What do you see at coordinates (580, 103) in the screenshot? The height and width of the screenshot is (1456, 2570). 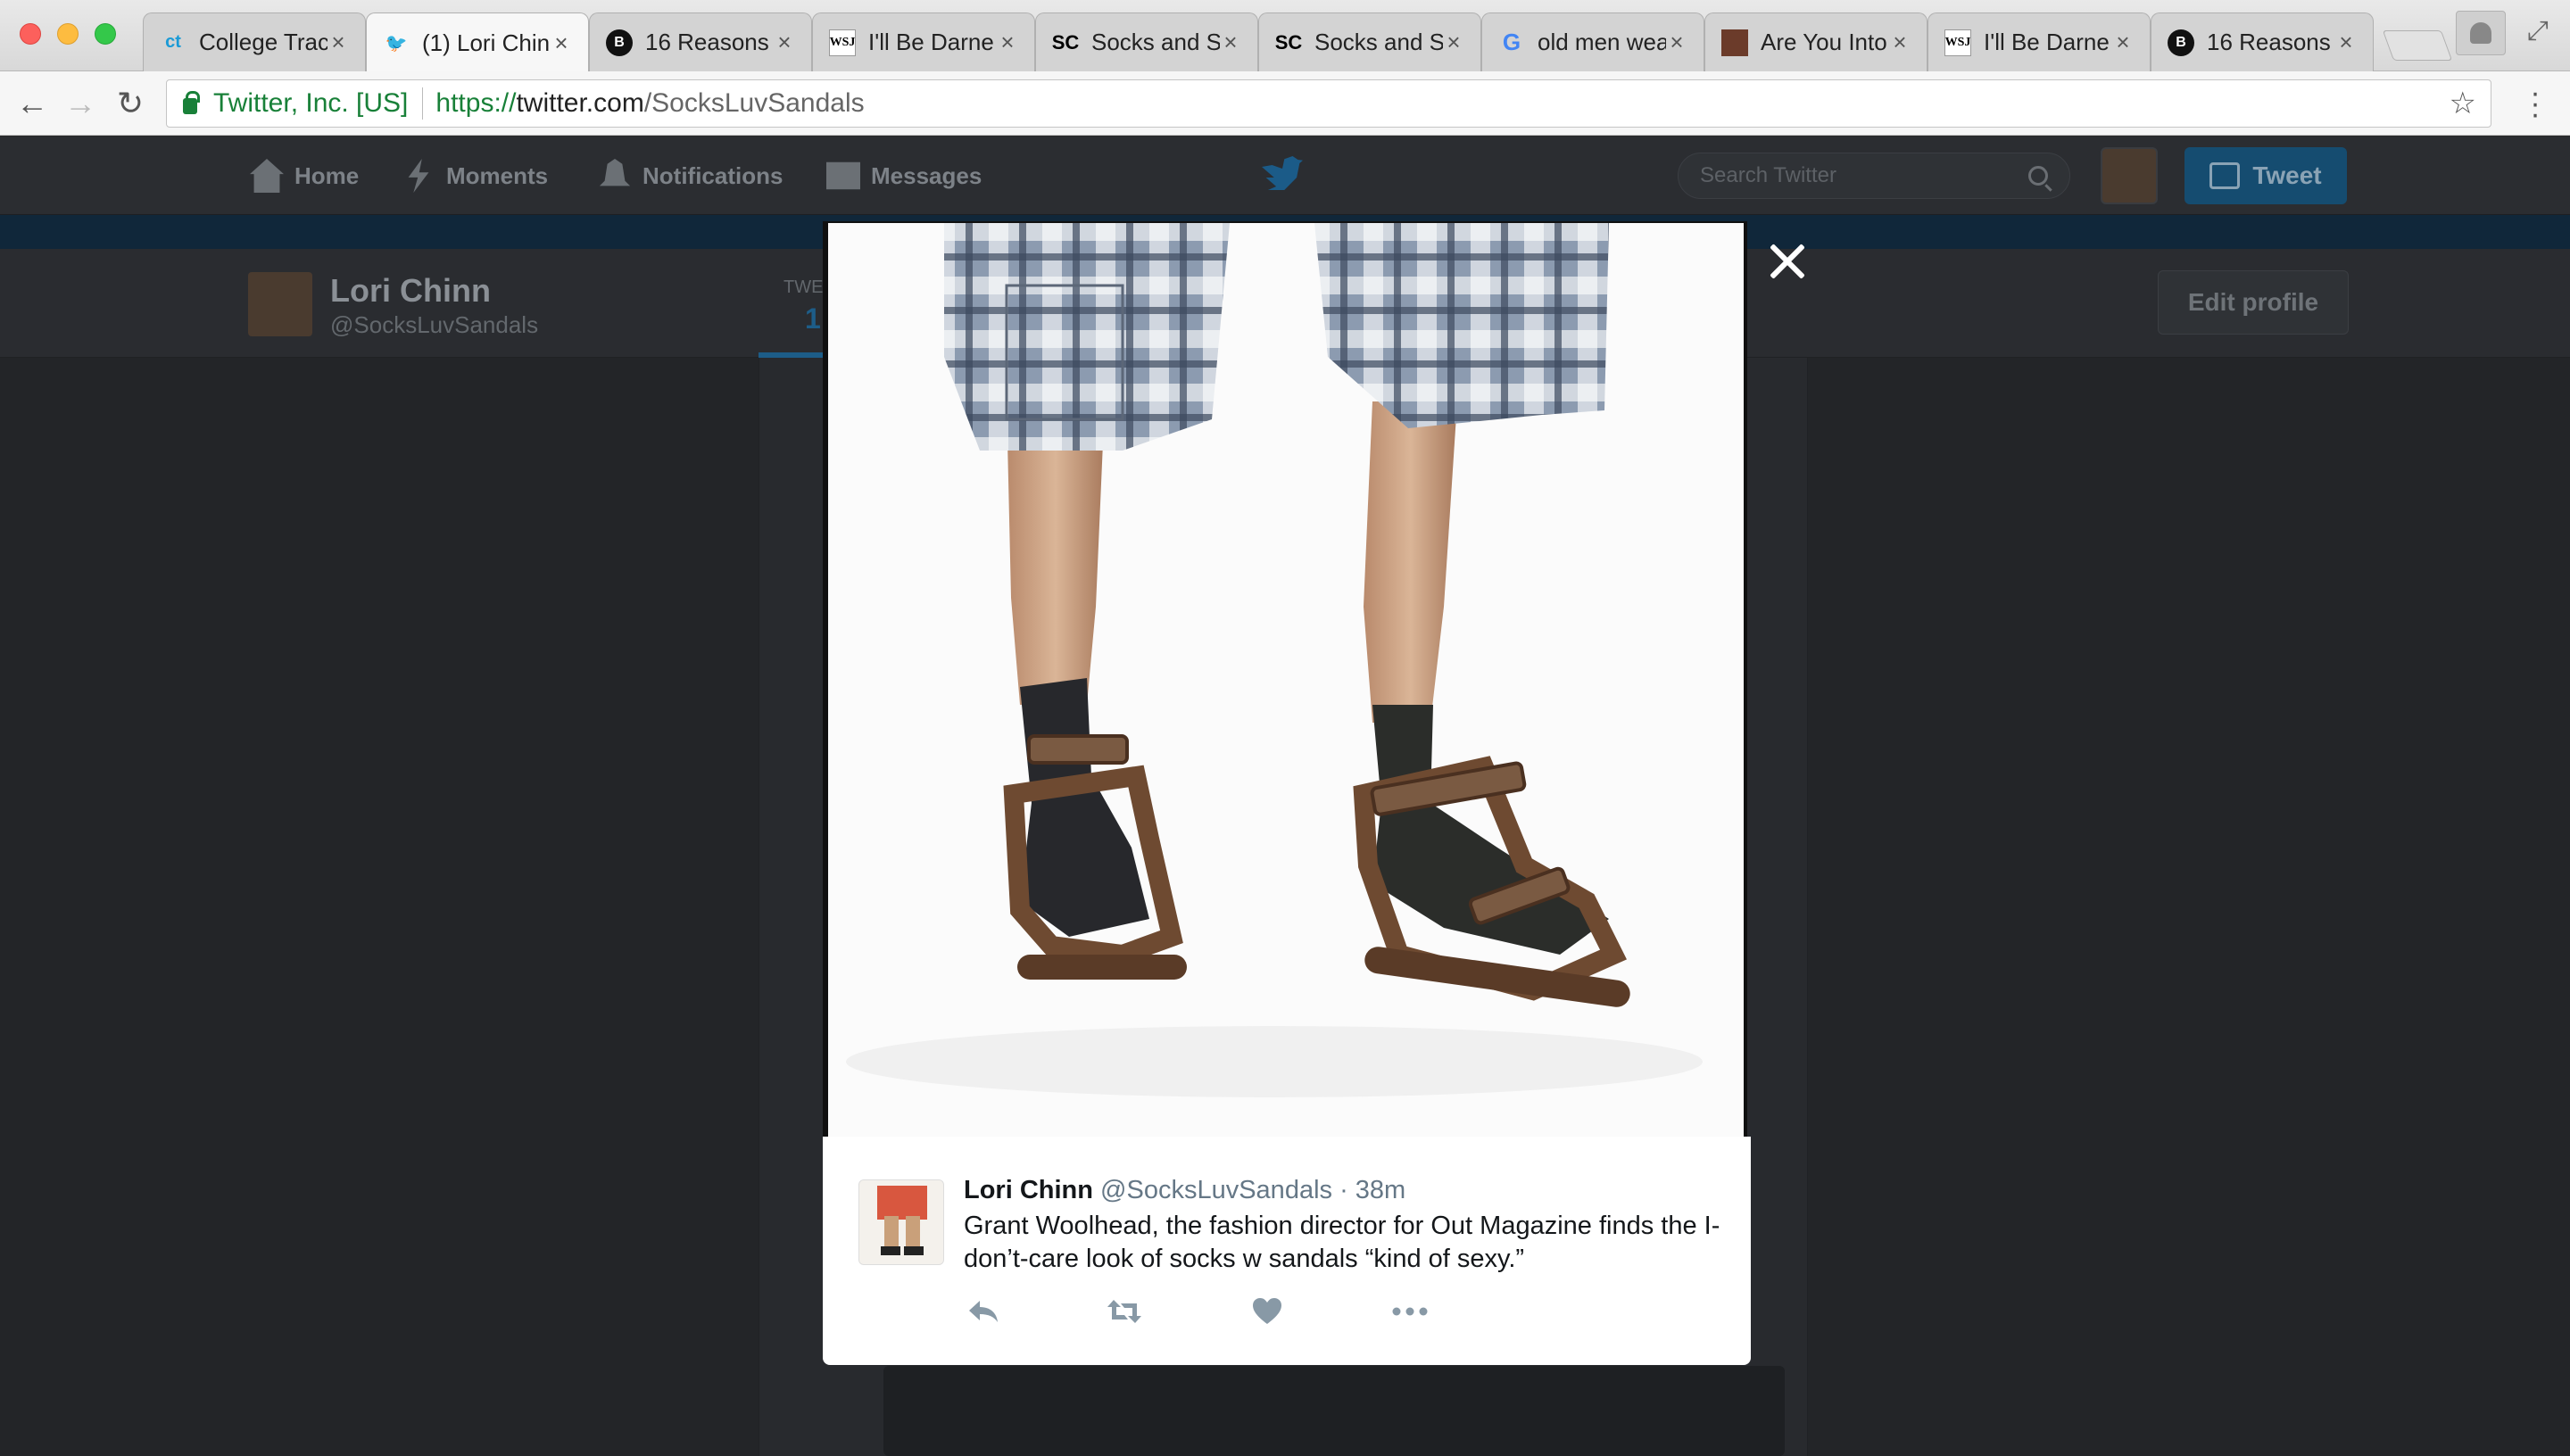 I see `url-host: twitter.com` at bounding box center [580, 103].